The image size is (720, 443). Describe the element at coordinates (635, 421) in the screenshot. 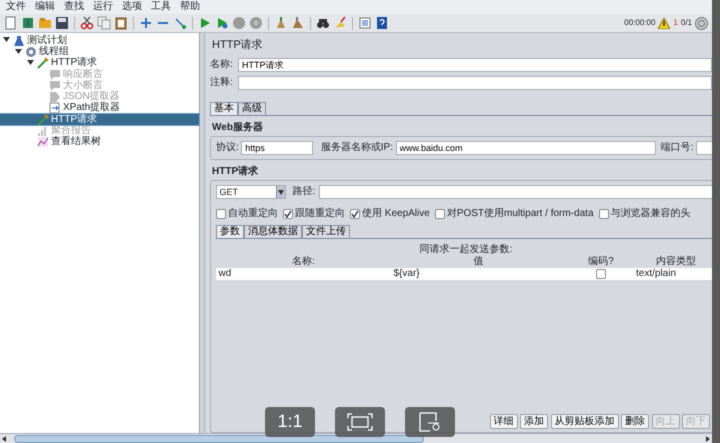

I see `table-button: 删除` at that location.